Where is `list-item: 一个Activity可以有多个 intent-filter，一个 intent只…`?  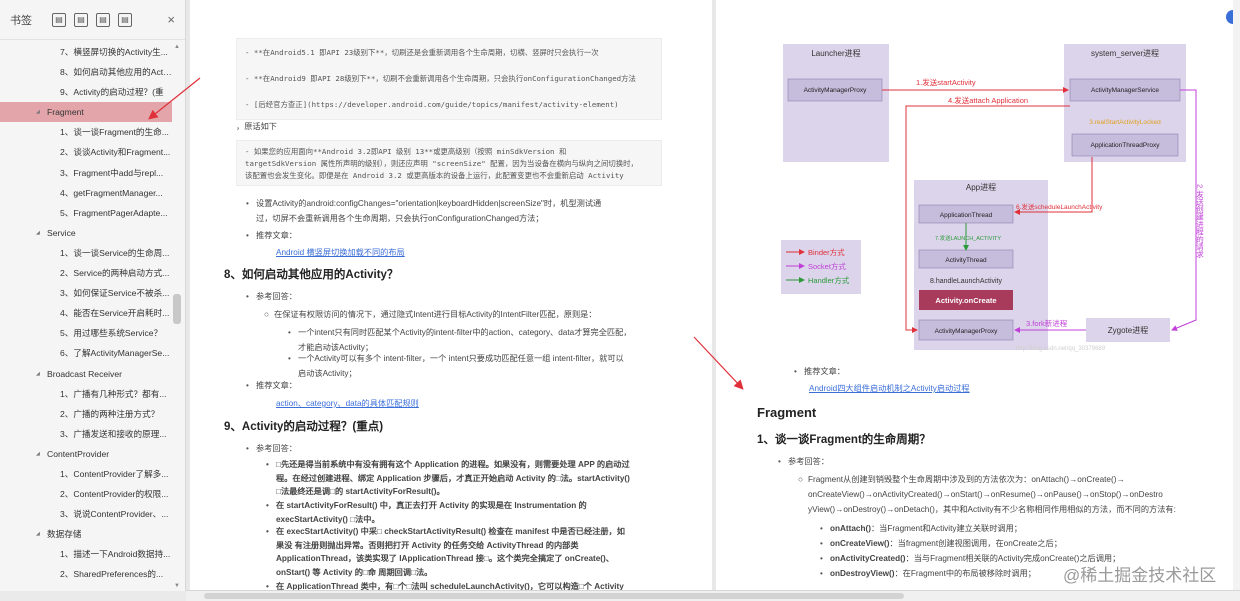 list-item: 一个Activity可以有多个 intent-filter，一个 intent只… is located at coordinates (474, 366).